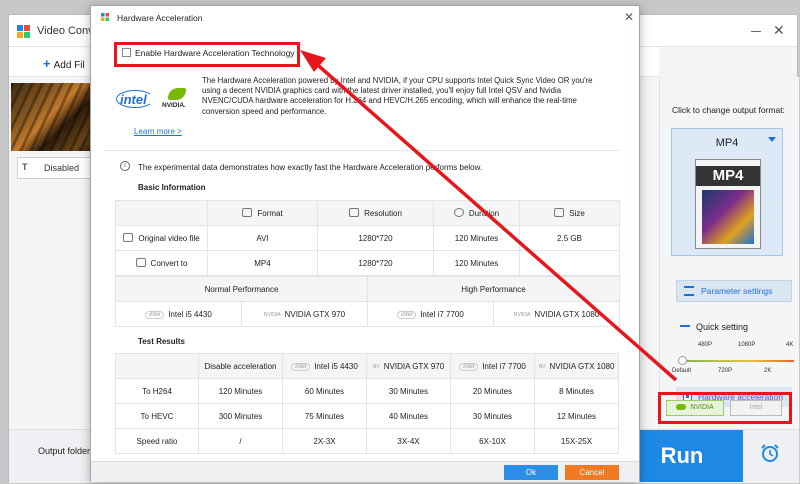 The width and height of the screenshot is (800, 484). I want to click on add-files-label: Add Fil, so click(69, 65).